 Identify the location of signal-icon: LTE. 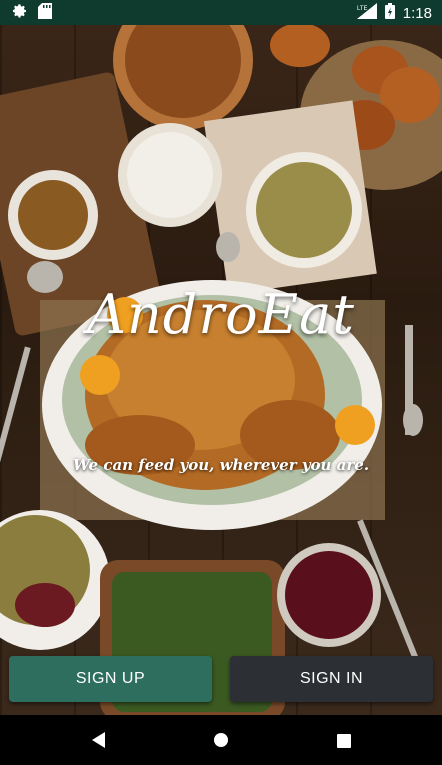
(366, 13).